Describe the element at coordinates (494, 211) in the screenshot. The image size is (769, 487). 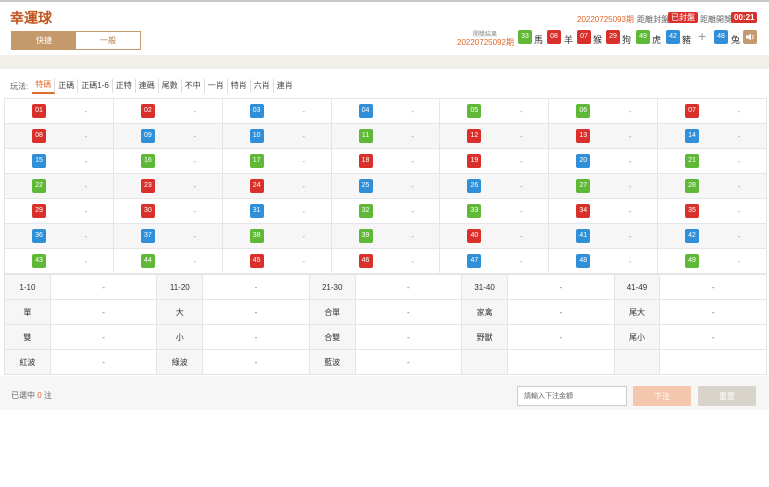
I see `number-cell: 33 -` at that location.